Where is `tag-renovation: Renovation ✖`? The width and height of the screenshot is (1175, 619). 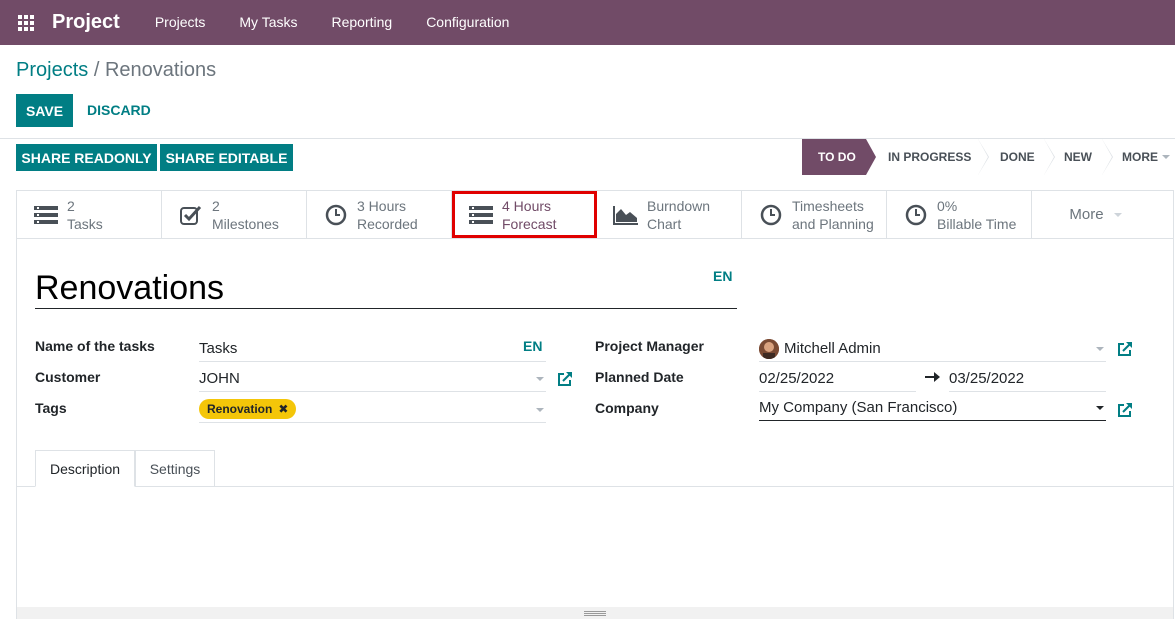
tag-renovation: Renovation ✖ is located at coordinates (248, 408).